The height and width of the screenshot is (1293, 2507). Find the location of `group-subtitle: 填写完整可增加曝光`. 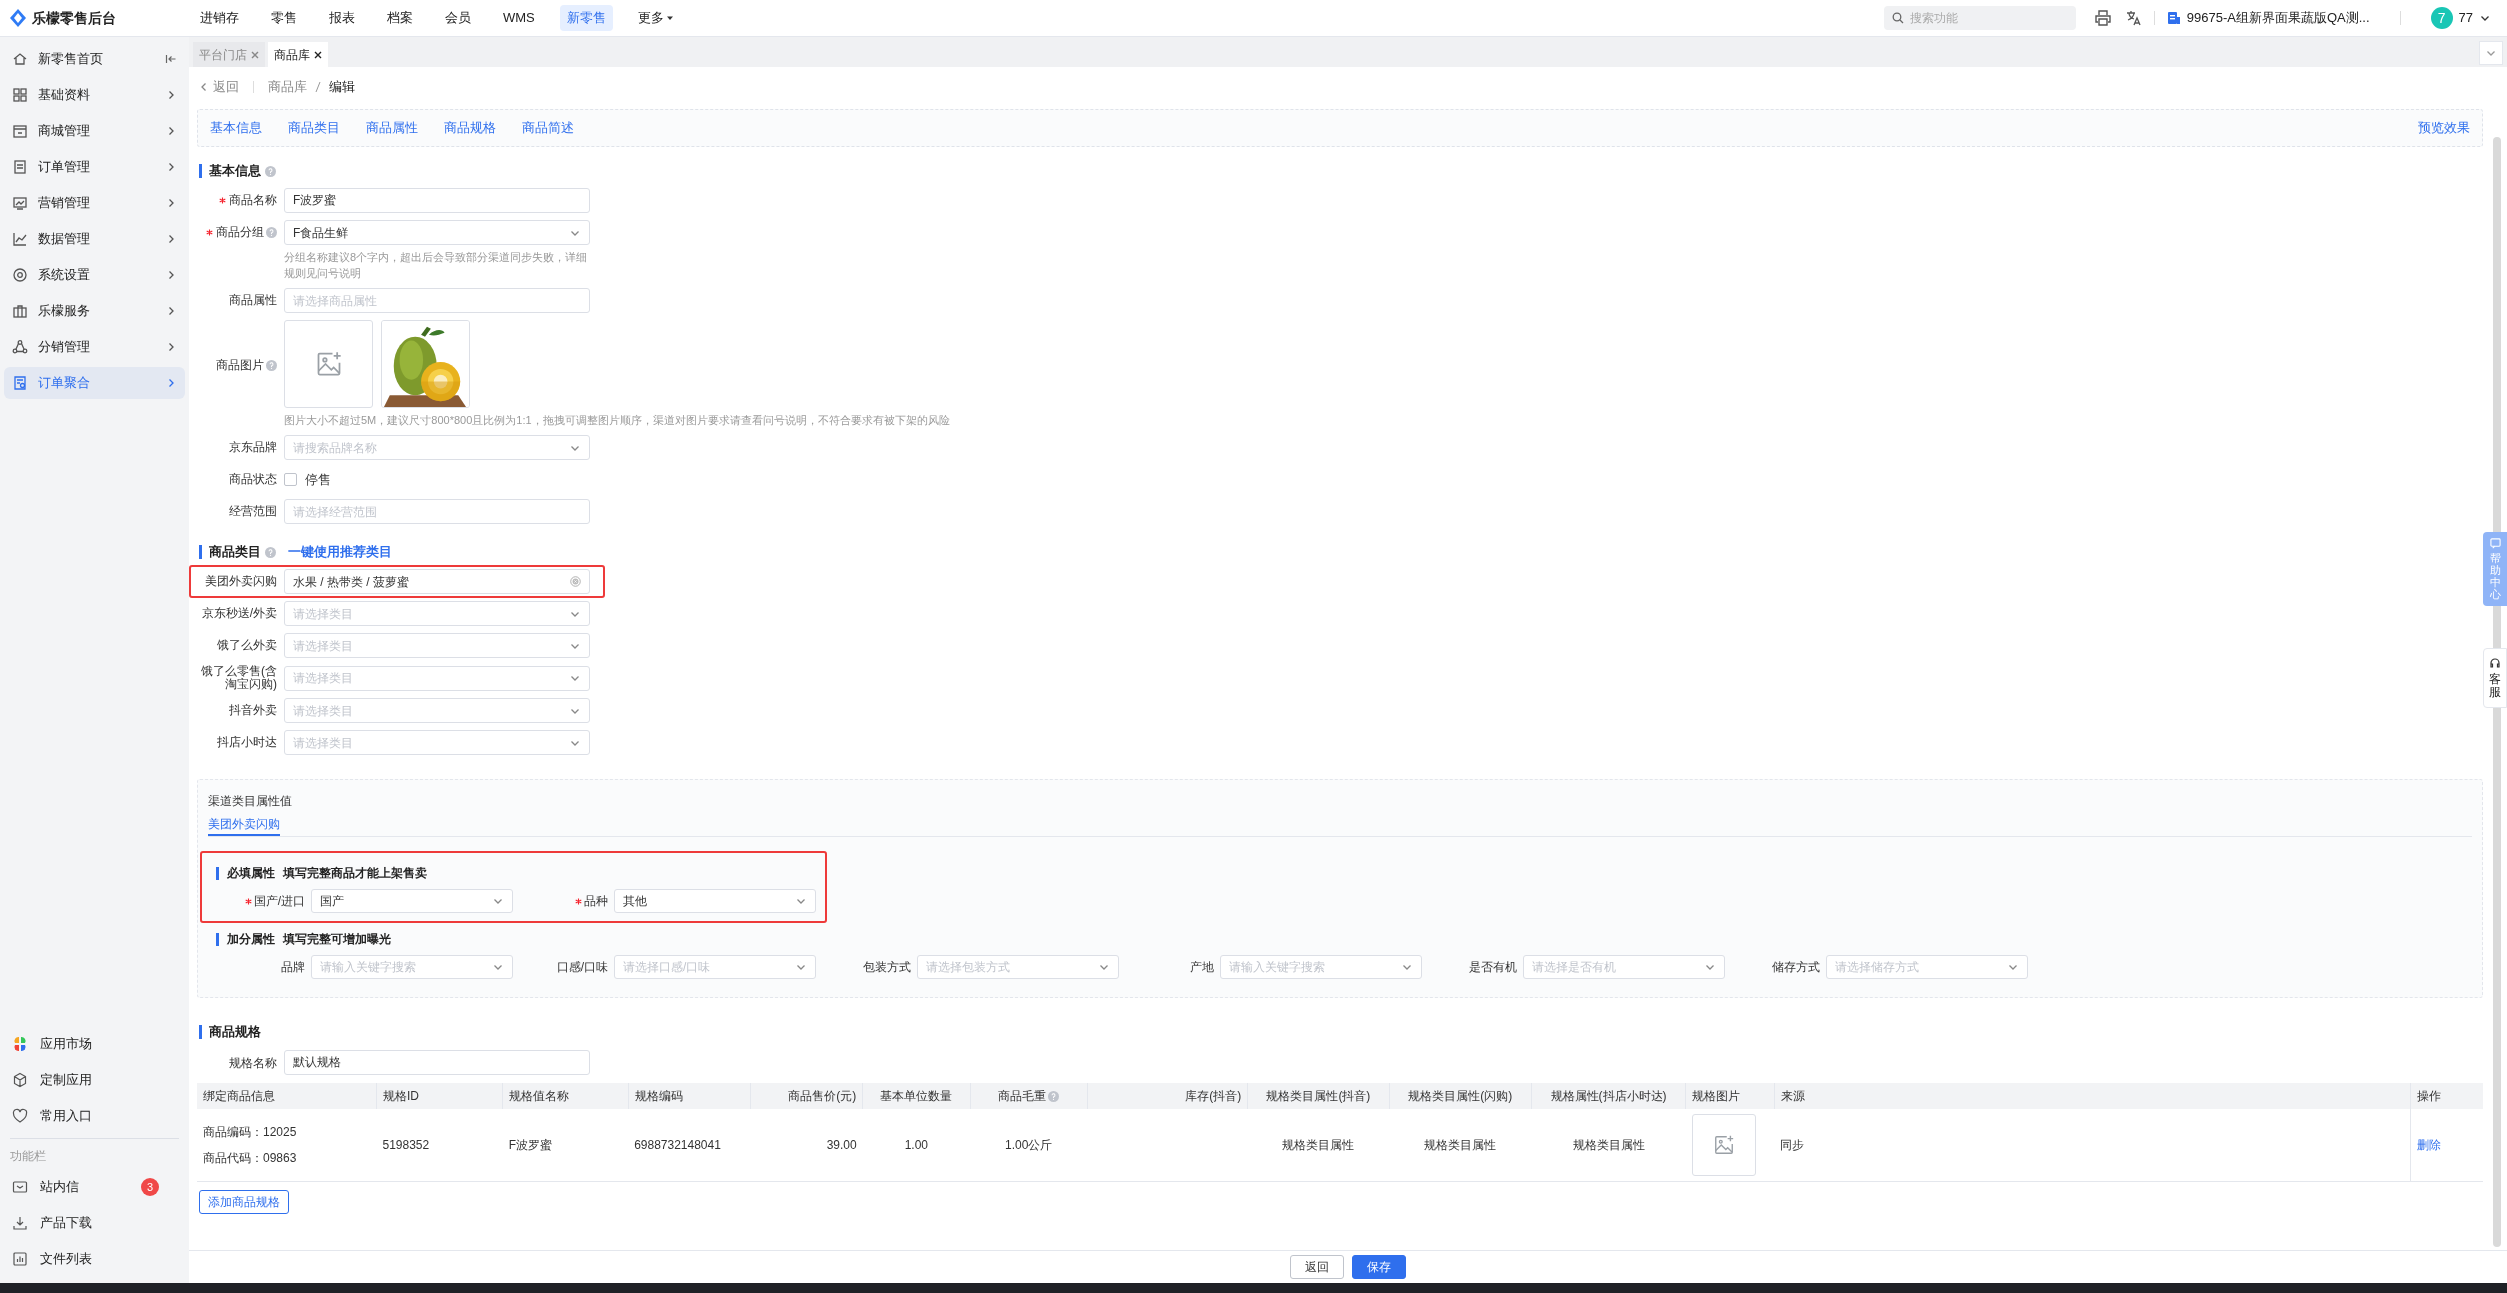

group-subtitle: 填写完整可增加曝光 is located at coordinates (337, 939).